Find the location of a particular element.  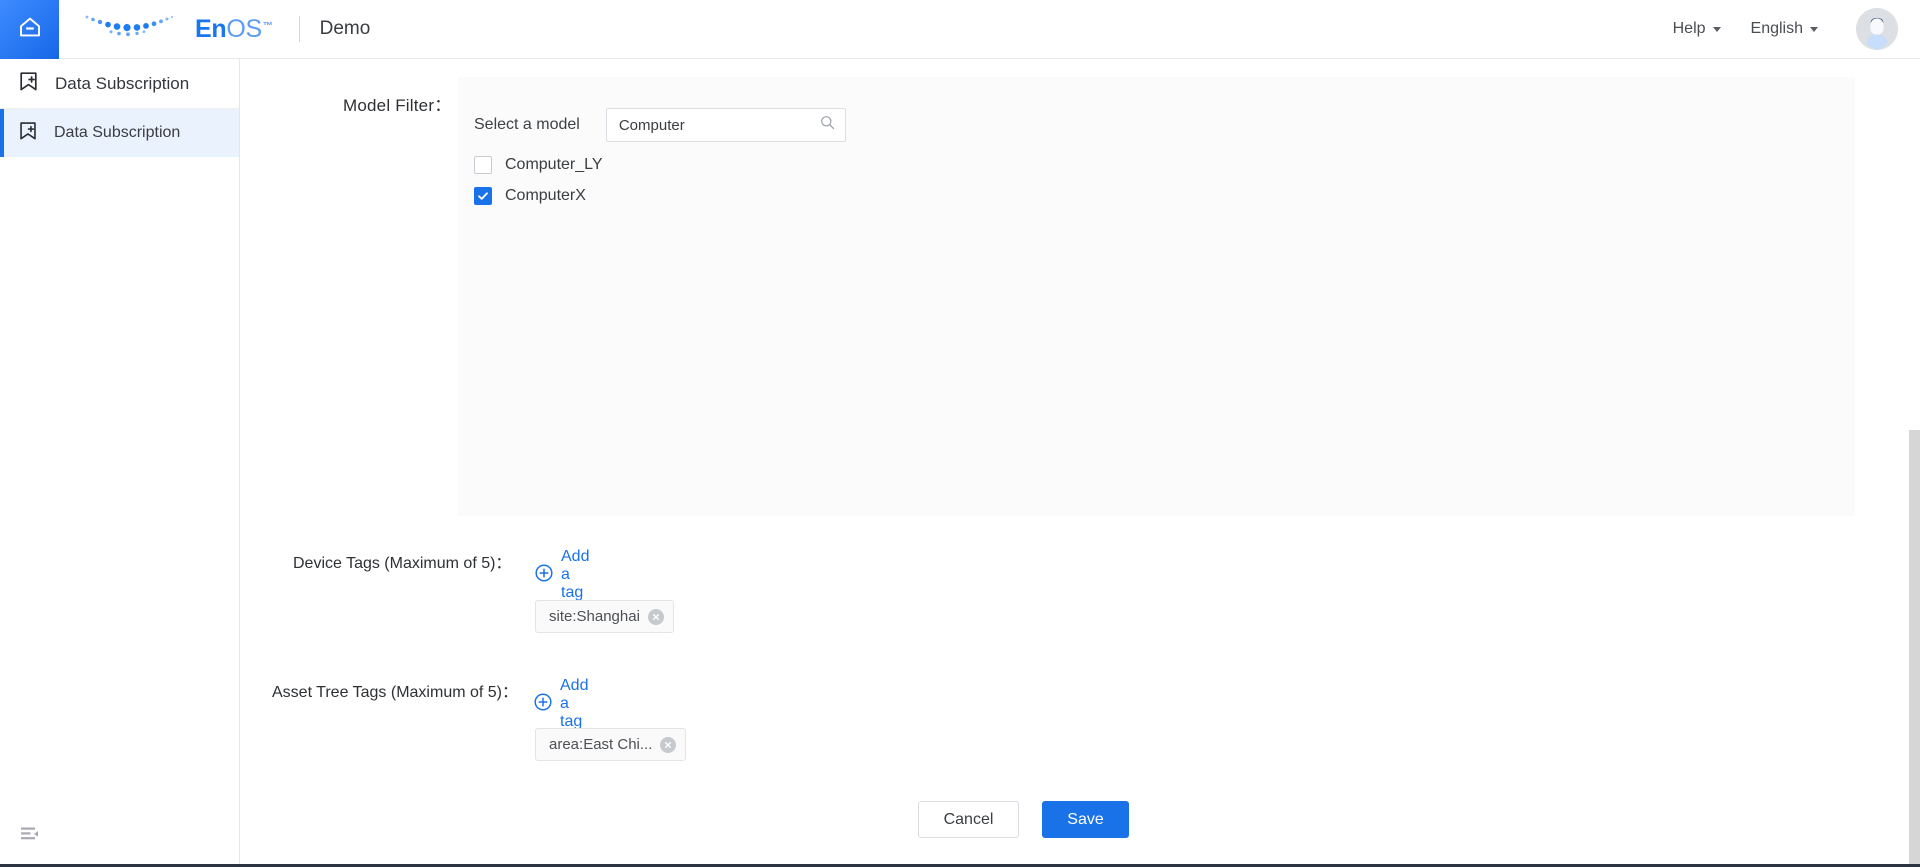

model-option-computer-ly: Computer_LY is located at coordinates (538, 165).